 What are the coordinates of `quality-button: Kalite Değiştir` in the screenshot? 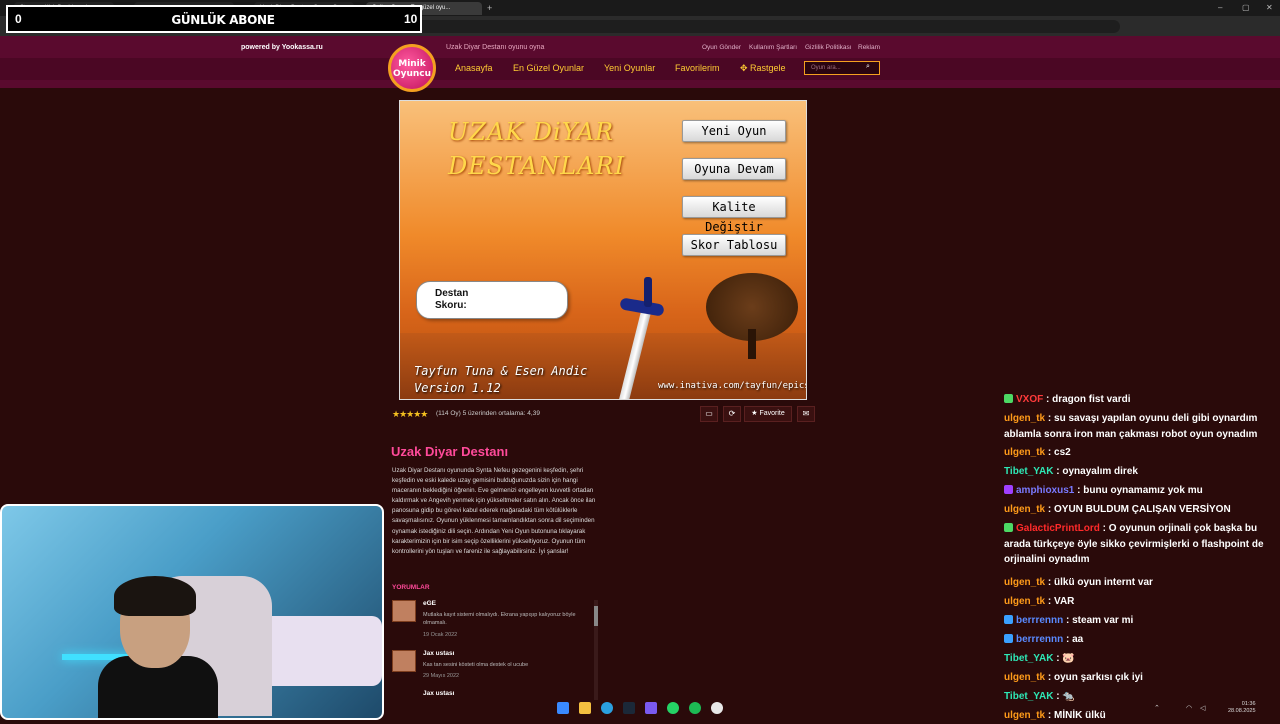 It's located at (734, 215).